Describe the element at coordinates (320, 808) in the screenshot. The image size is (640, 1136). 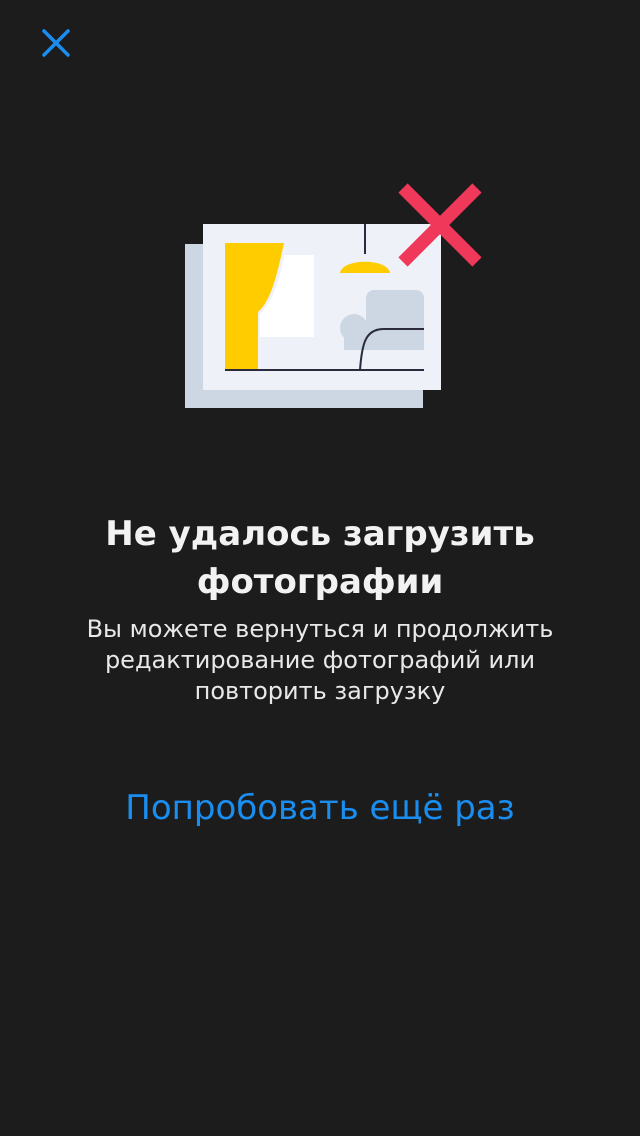
I see `retry-button: Попробовать ещё раз` at that location.